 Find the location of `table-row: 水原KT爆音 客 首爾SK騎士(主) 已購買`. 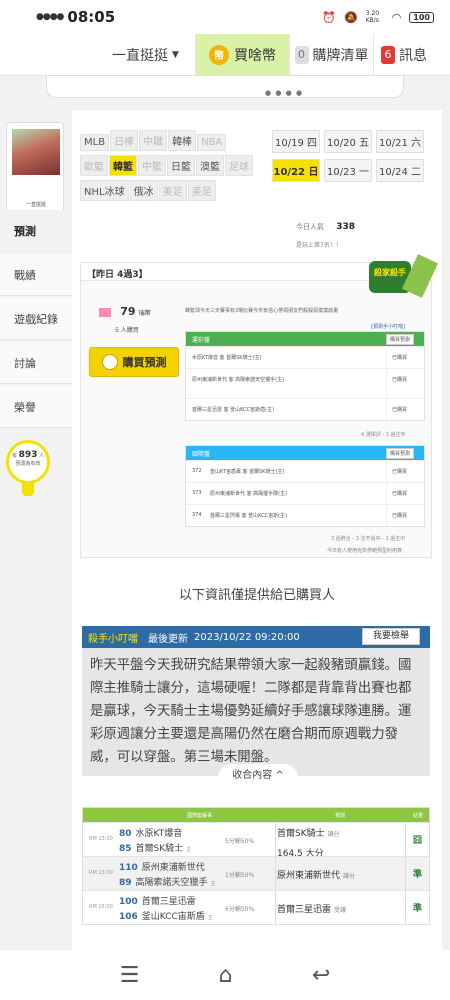

table-row: 水原KT爆音 客 首爾SK騎士(主) 已購買 is located at coordinates (305, 357).